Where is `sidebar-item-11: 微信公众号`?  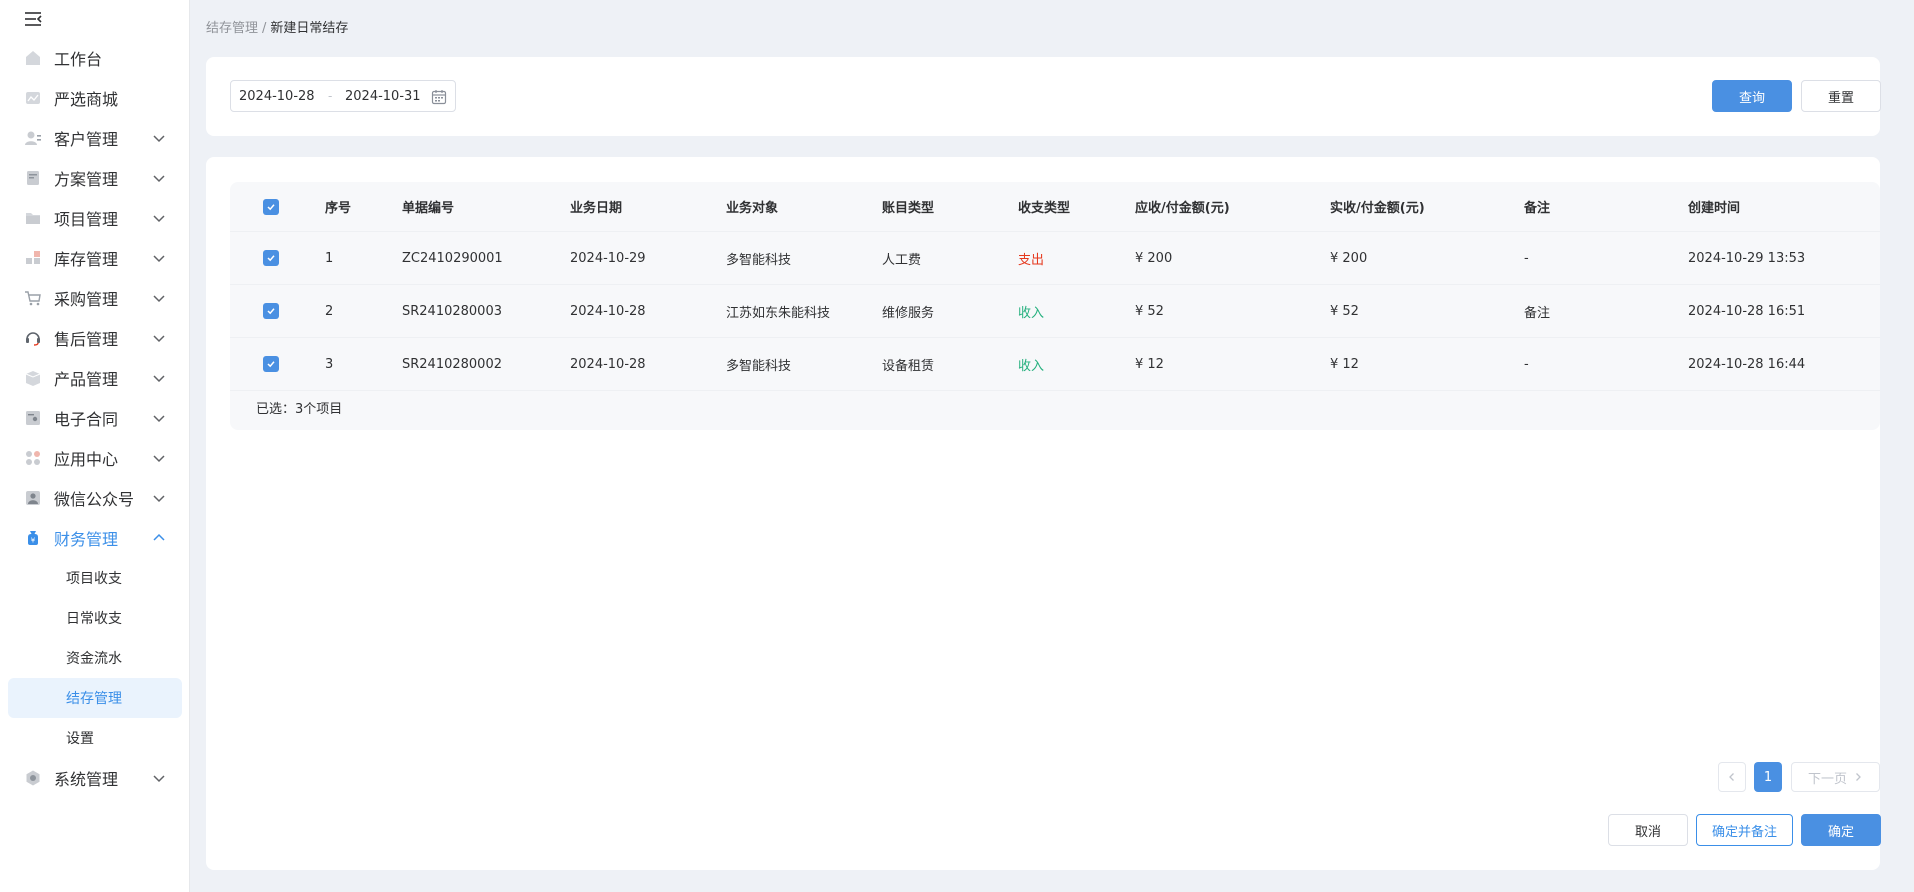
sidebar-item-11: 微信公众号 is located at coordinates (95, 498).